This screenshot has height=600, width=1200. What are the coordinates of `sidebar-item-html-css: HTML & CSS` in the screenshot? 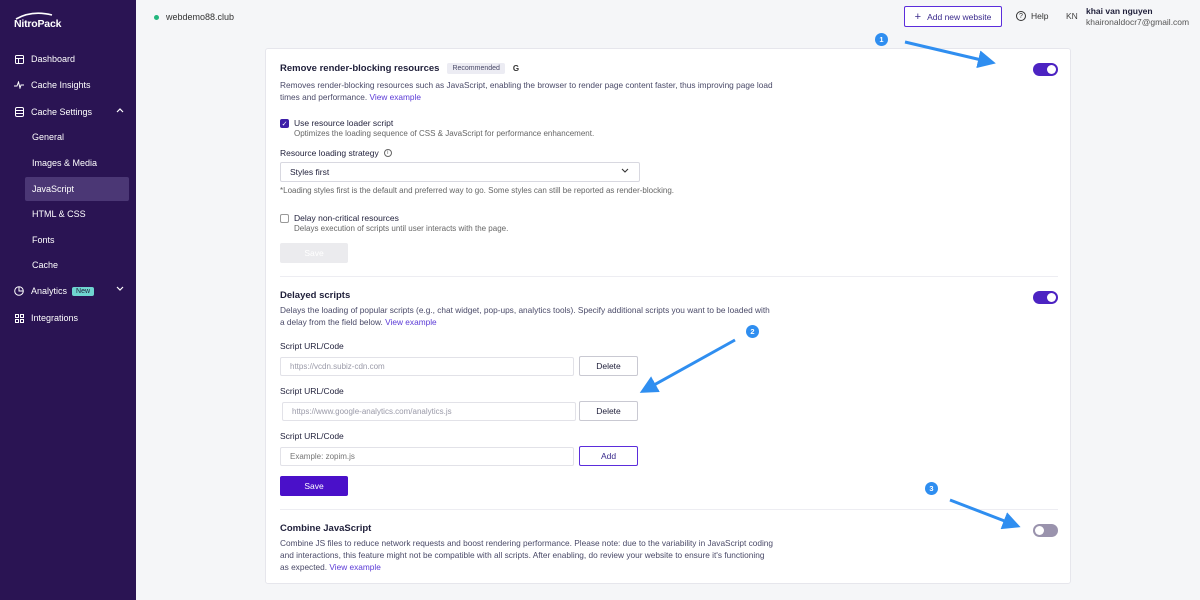 It's located at (68, 214).